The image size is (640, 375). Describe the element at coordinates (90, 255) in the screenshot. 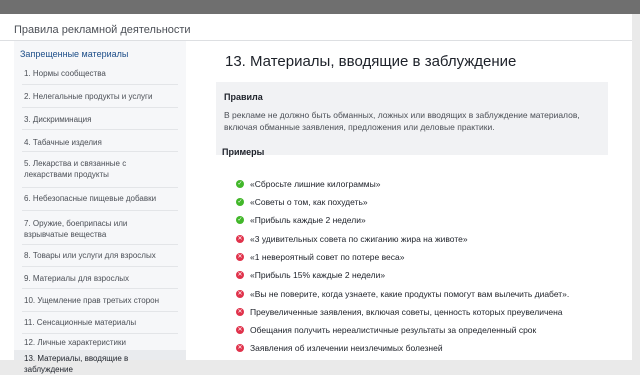

I see `sidebar-item-label: 8. Товары или услуги для взрослых` at that location.